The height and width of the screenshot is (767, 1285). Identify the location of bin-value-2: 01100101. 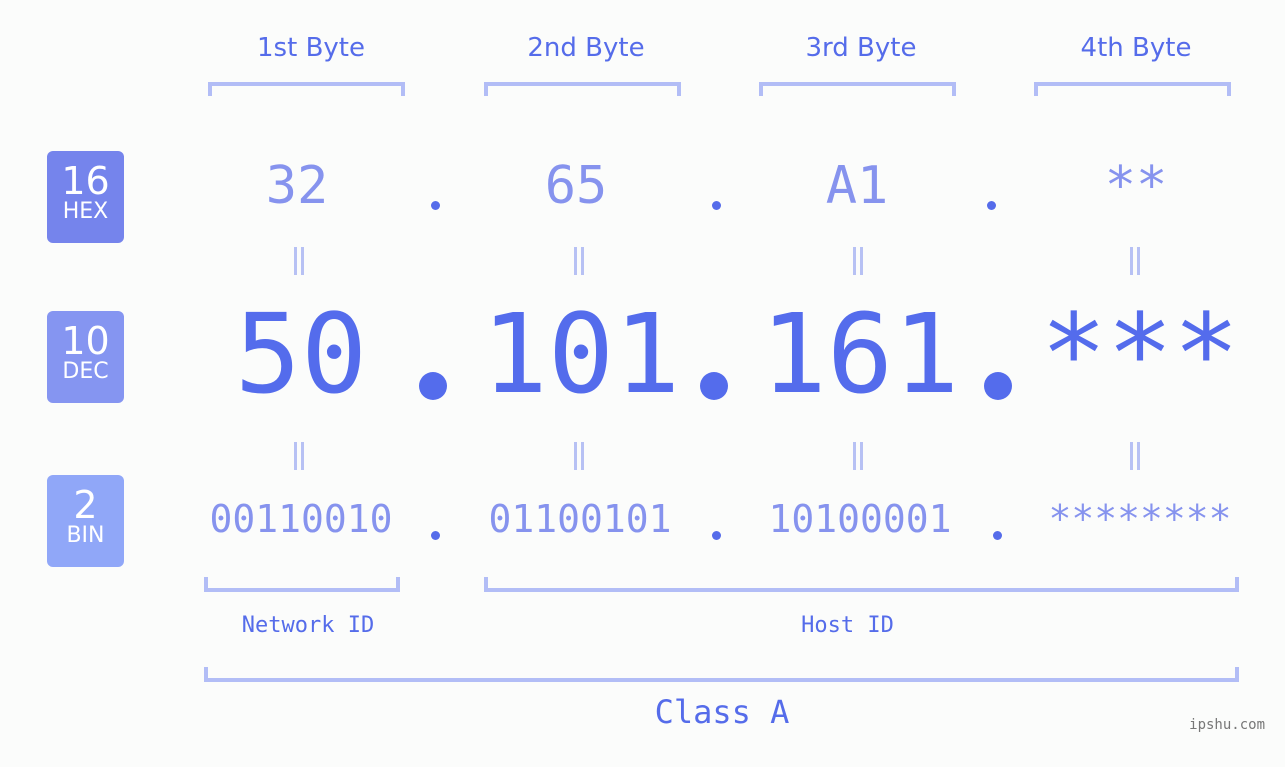
(580, 519).